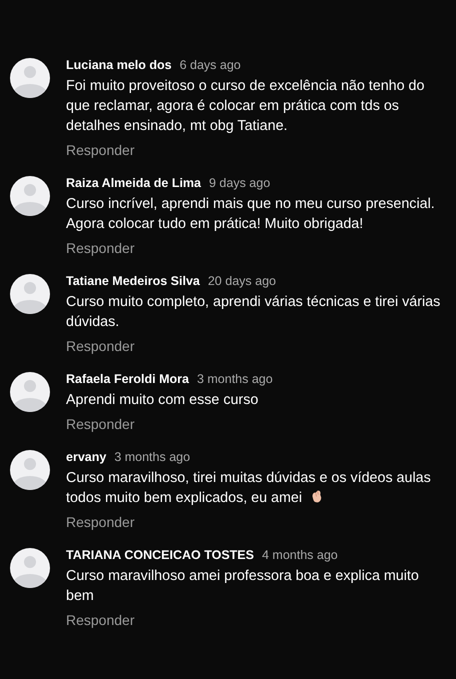  What do you see at coordinates (251, 214) in the screenshot?
I see `comment-text: Curso incrível, aprendi mais que no meu curso presencial. Agora colocar tudo em prática! Muito obrigada!` at bounding box center [251, 214].